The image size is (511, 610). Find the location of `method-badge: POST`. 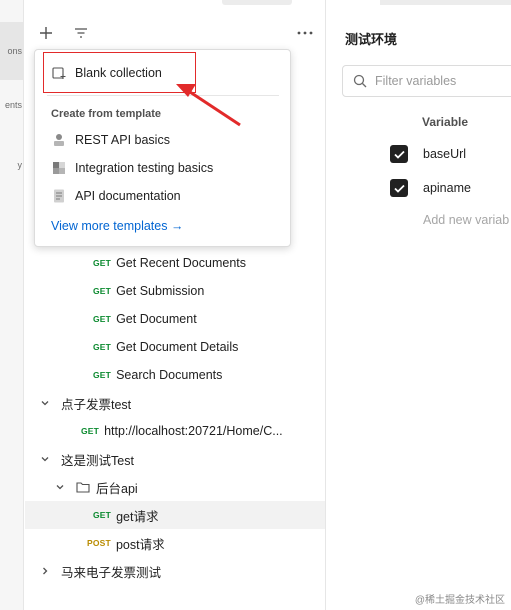

method-badge: POST is located at coordinates (99, 543).